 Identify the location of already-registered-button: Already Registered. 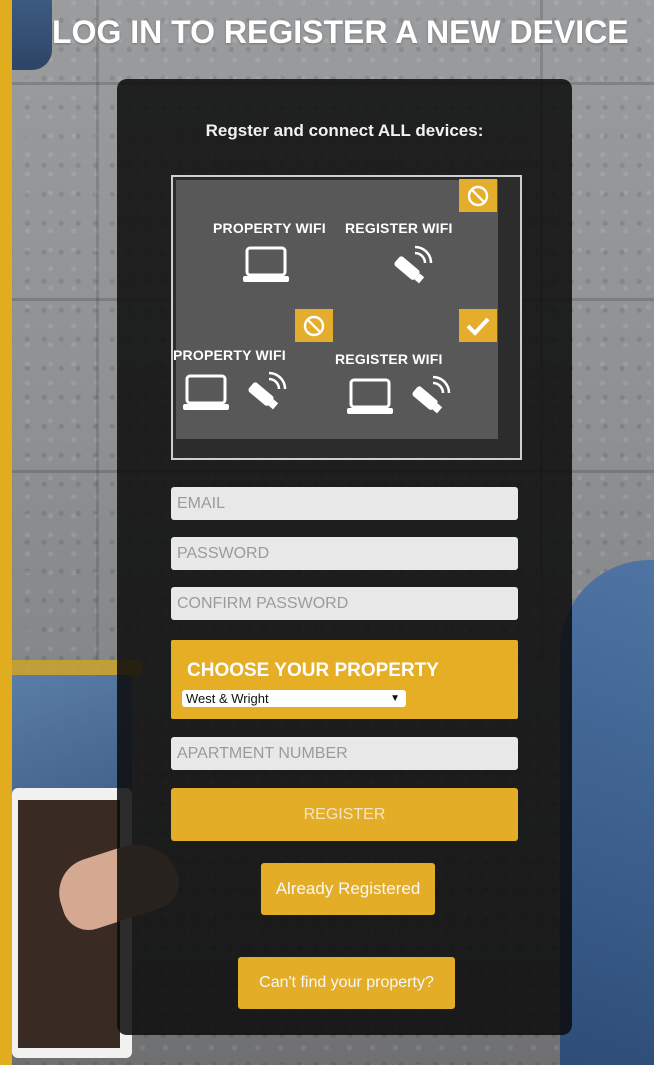
(348, 889).